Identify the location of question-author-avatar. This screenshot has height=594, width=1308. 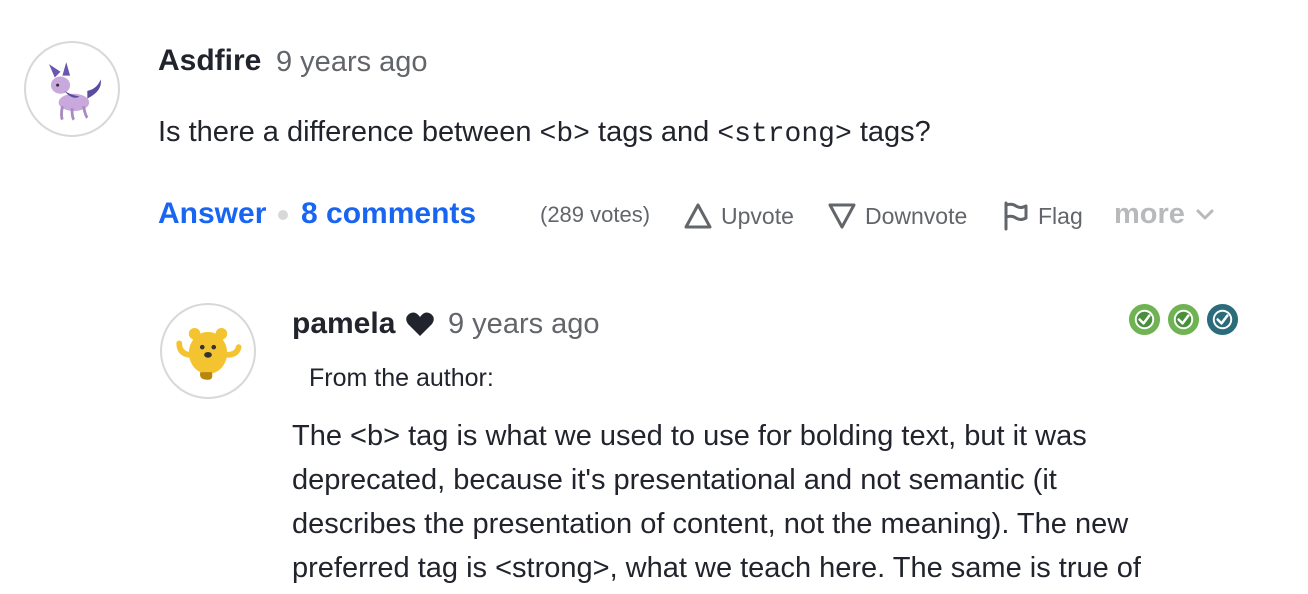
(72, 89).